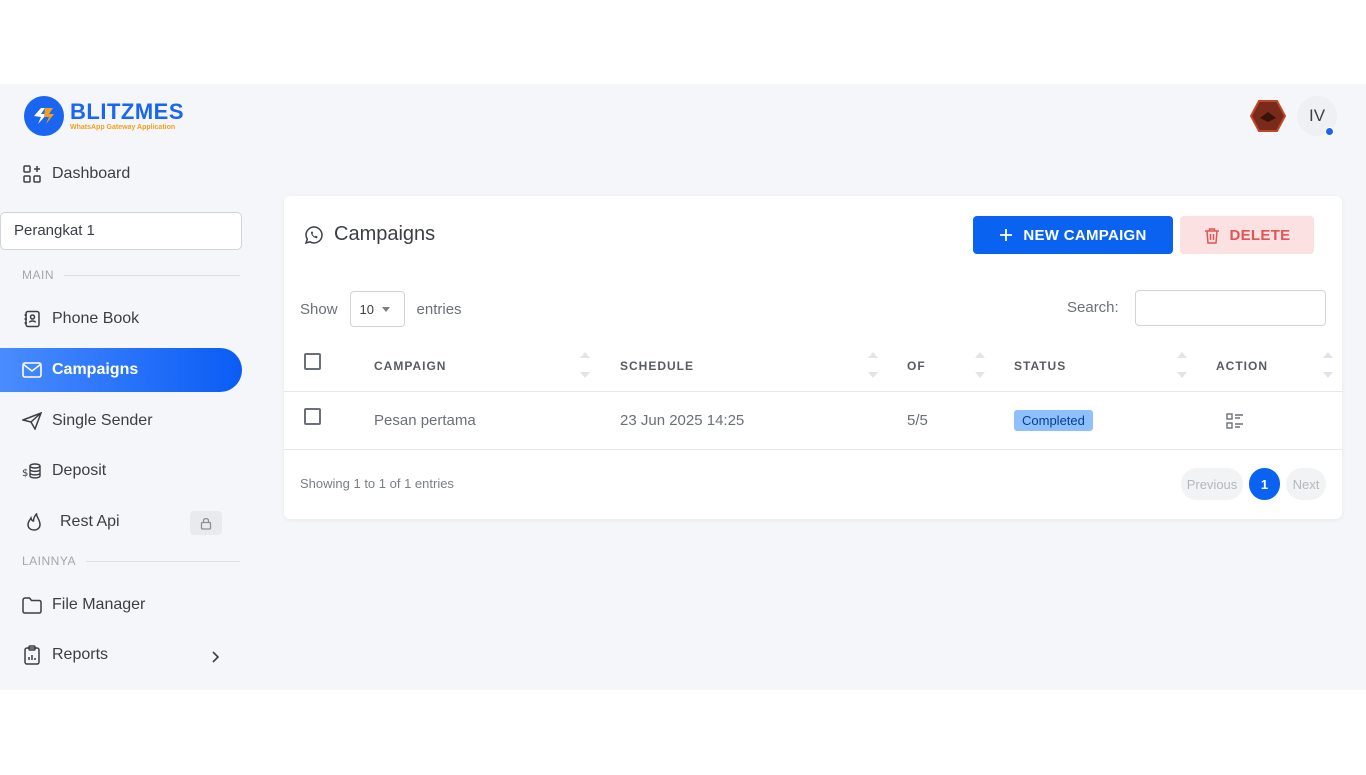  I want to click on sidebar-item-reports: Reports, so click(121, 655).